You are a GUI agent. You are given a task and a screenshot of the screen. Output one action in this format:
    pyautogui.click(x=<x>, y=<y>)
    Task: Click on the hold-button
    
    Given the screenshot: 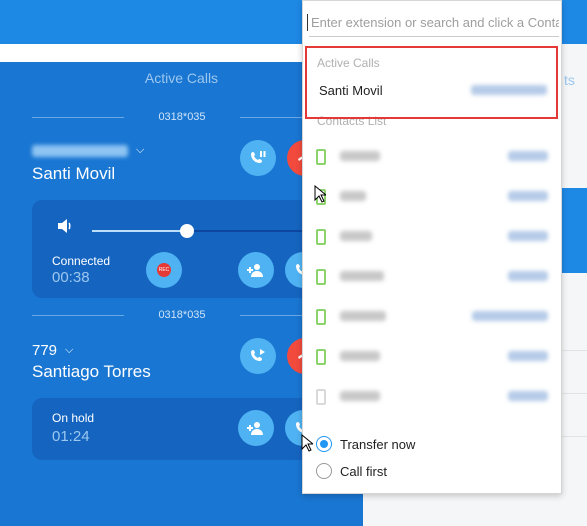 What is the action you would take?
    pyautogui.click(x=258, y=158)
    